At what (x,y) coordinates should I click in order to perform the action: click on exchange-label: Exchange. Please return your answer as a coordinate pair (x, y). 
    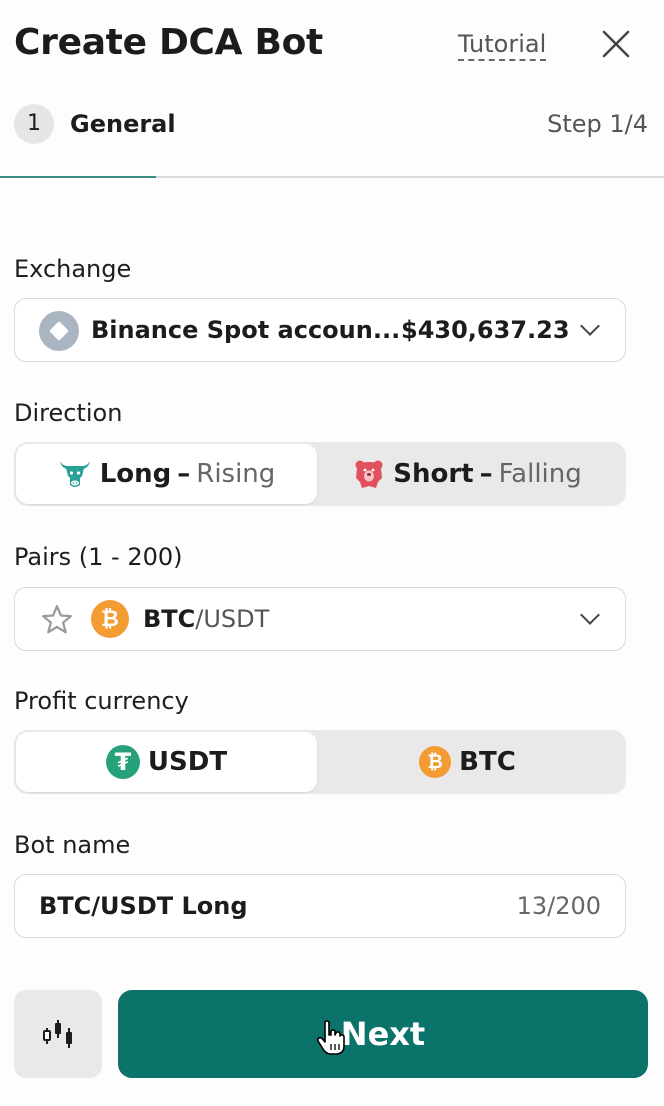
    Looking at the image, I should click on (73, 269).